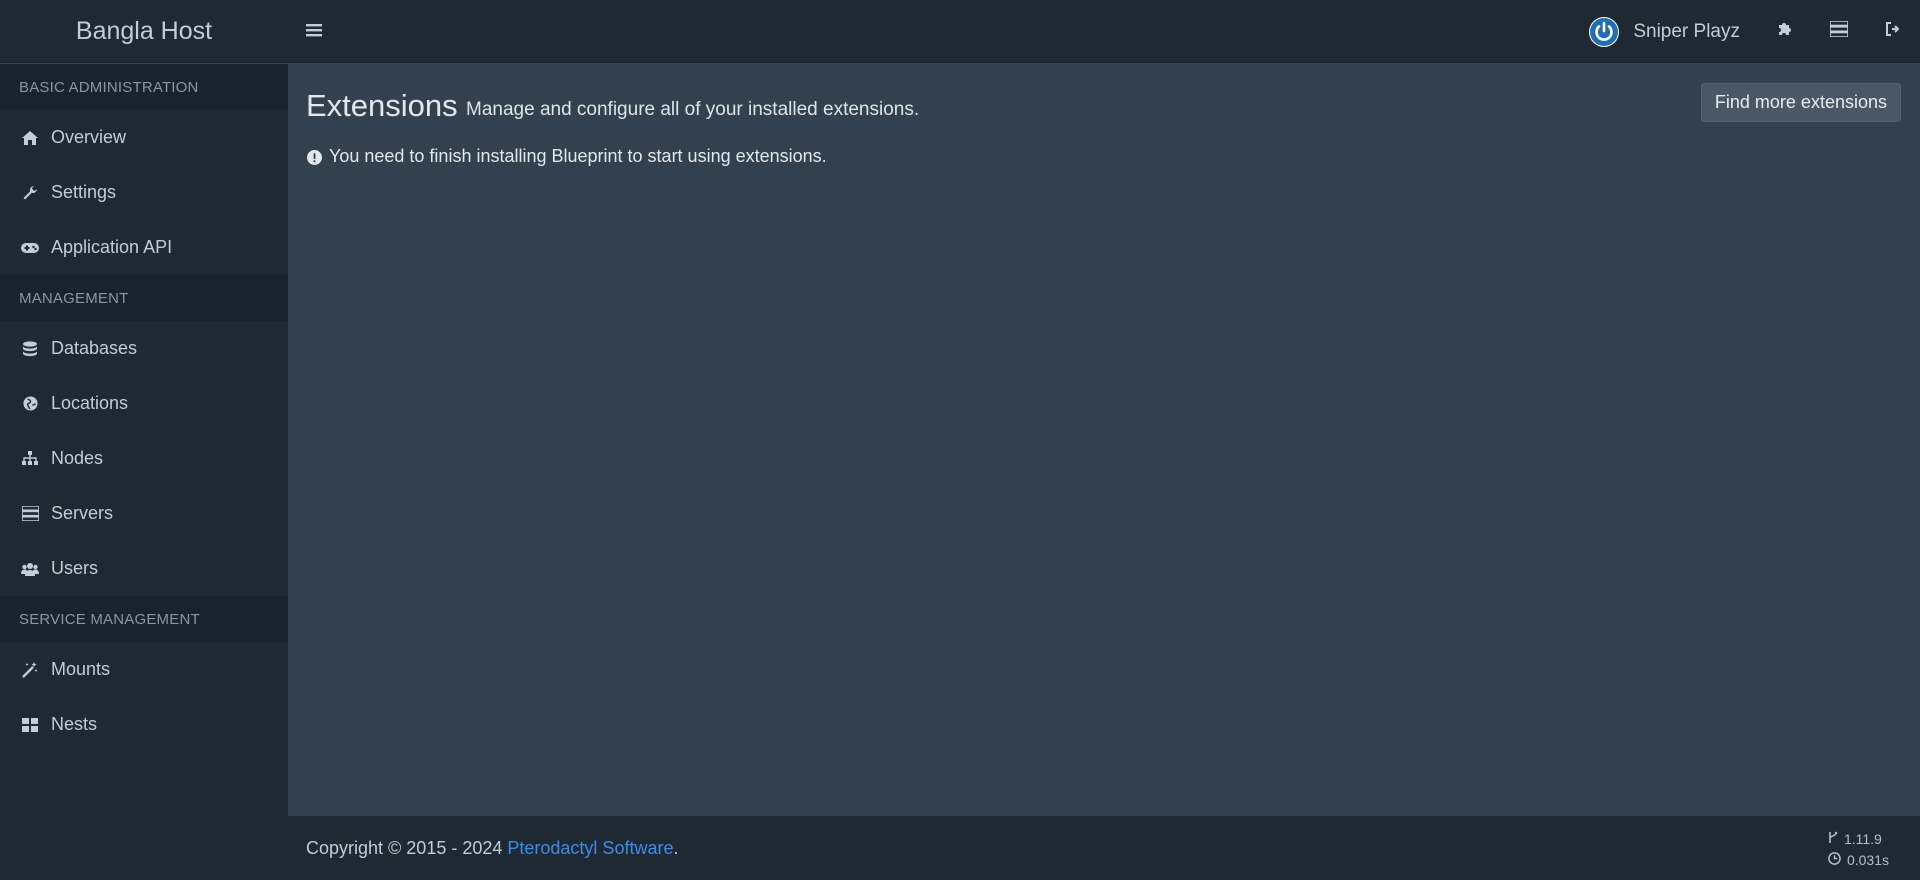  Describe the element at coordinates (960, 31) in the screenshot. I see `top-navbar: Bangla Host Sniper Playz` at that location.